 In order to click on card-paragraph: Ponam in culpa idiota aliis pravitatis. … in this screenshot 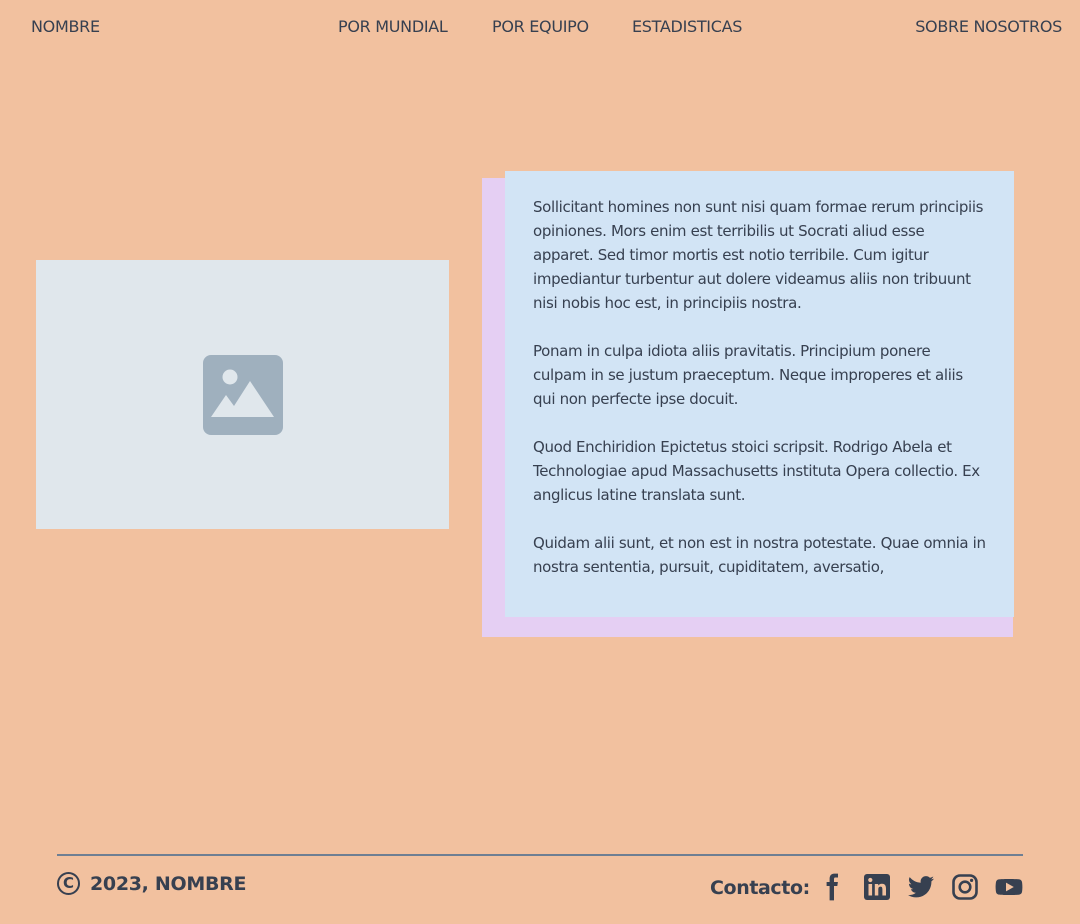, I will do `click(748, 375)`.